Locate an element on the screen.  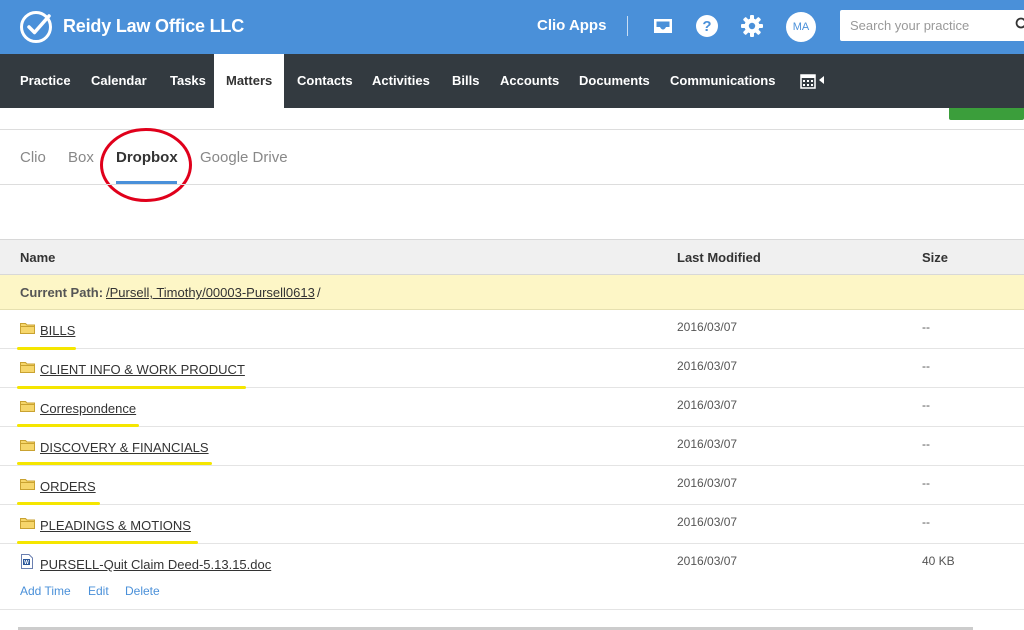
table-row: BILLS 2016/03/07 -- is located at coordinates (512, 329).